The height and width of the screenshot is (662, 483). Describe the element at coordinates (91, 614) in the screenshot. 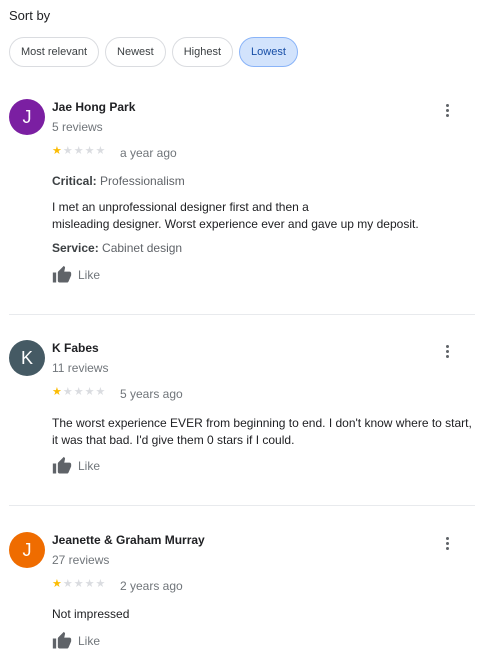

I see `review-text: Not impressed` at that location.